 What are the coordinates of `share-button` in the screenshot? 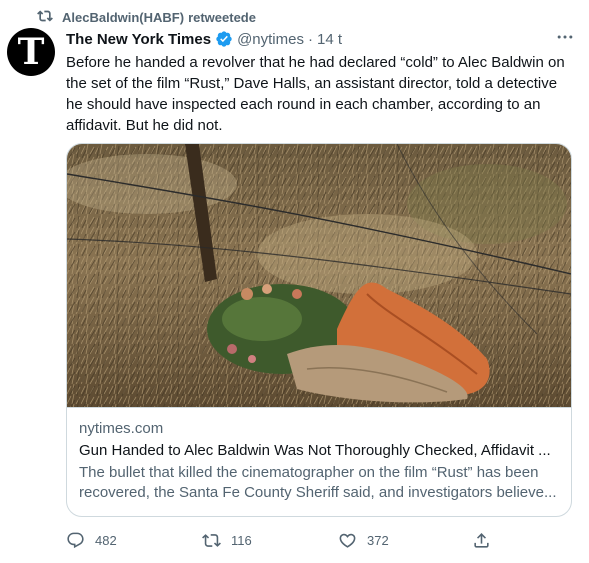 It's located at (481, 540).